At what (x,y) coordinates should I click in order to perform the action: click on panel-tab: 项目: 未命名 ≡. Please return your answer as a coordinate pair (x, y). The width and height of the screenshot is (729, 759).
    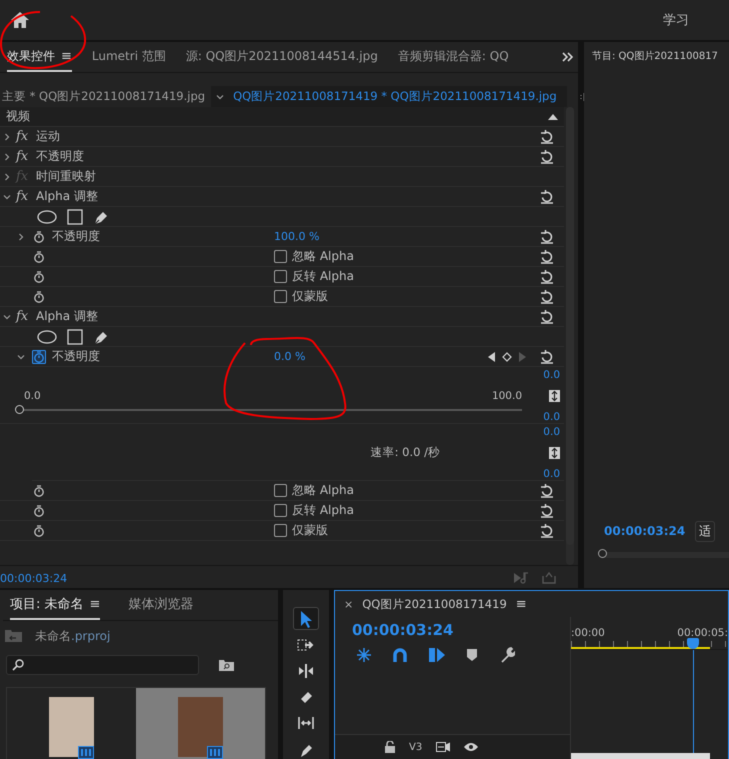
    Looking at the image, I should click on (55, 605).